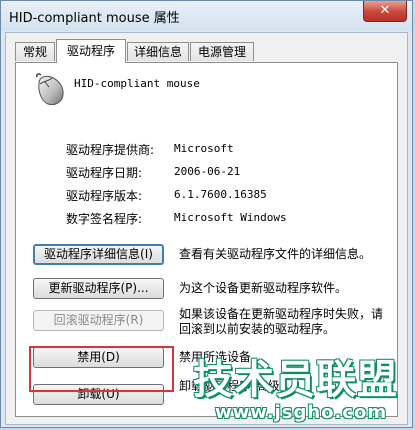 This screenshot has width=415, height=430. What do you see at coordinates (263, 288) in the screenshot?
I see `update-driver-desc: 为这个设备更新驱动程序软件。` at bounding box center [263, 288].